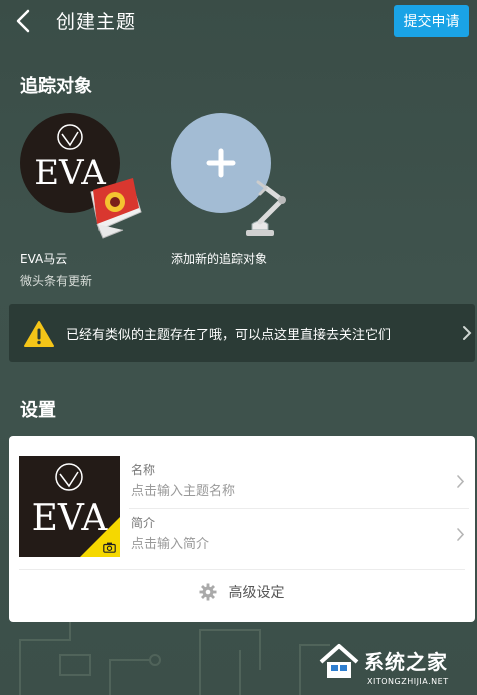  I want to click on header-bar: 创建主题 提交申请, so click(238, 23).